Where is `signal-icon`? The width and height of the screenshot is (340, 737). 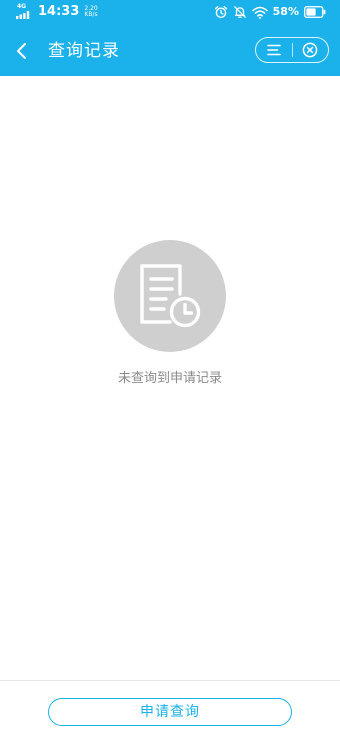 signal-icon is located at coordinates (23, 15).